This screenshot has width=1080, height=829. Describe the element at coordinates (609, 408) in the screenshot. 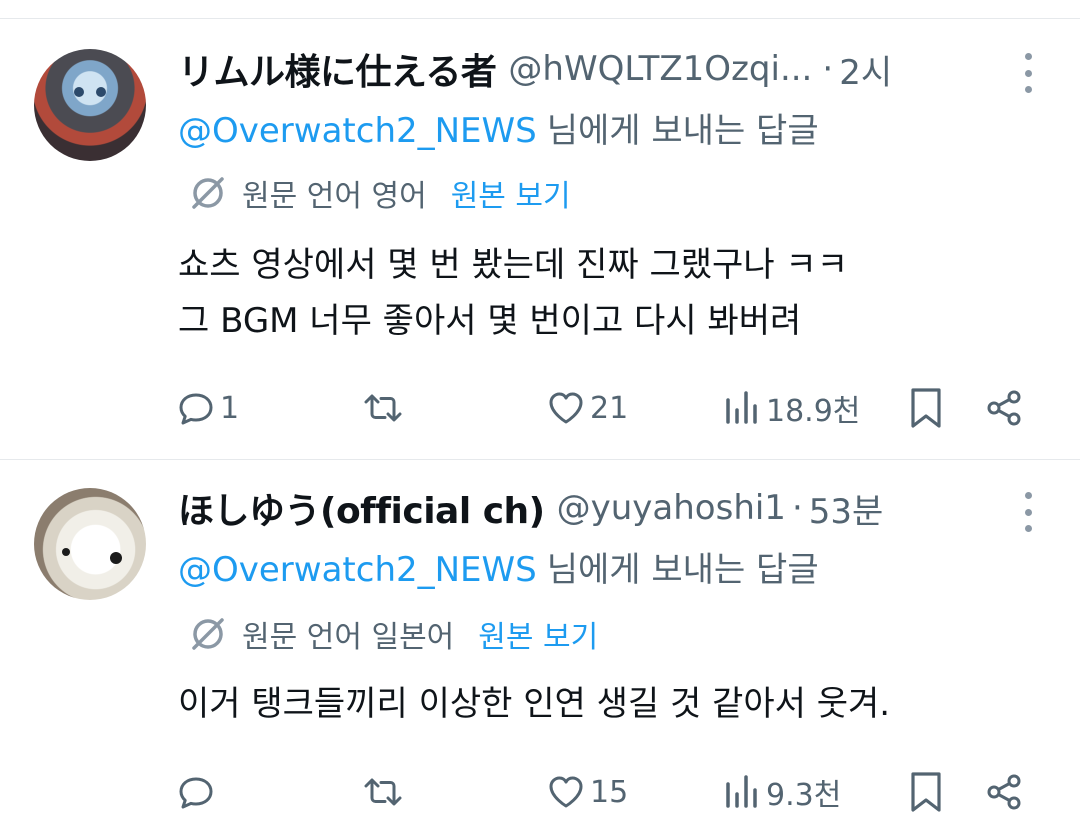

I see `like-count: 21` at that location.